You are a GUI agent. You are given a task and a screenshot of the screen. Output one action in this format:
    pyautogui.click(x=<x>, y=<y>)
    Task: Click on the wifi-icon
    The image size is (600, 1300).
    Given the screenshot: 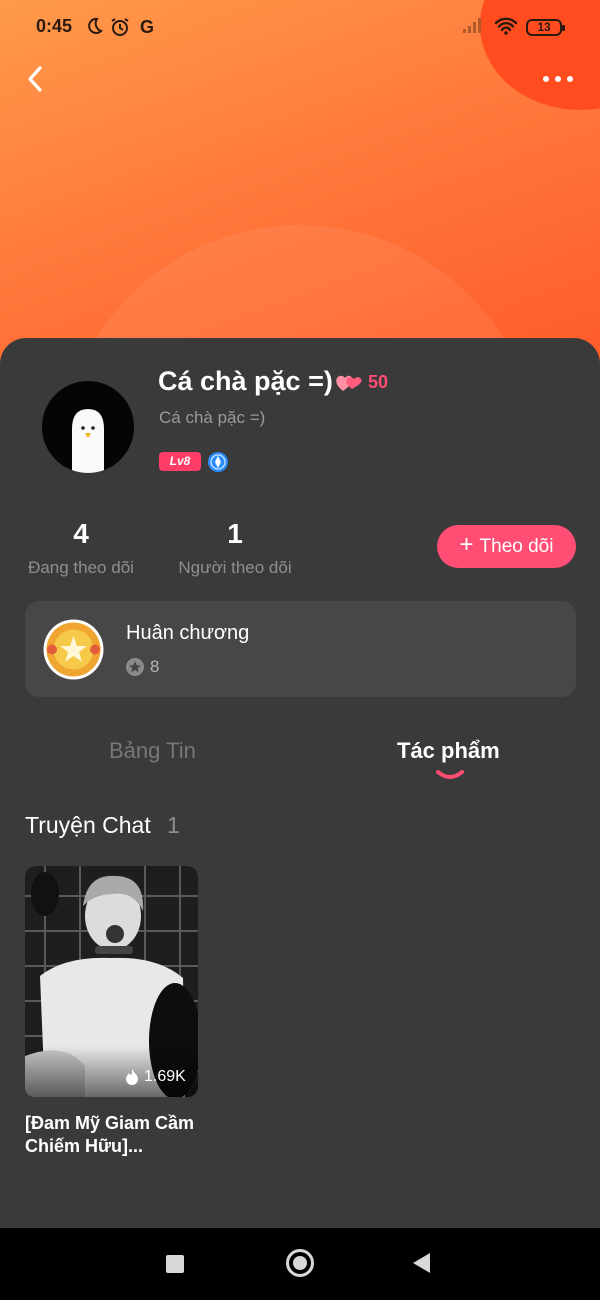 What is the action you would take?
    pyautogui.click(x=506, y=27)
    